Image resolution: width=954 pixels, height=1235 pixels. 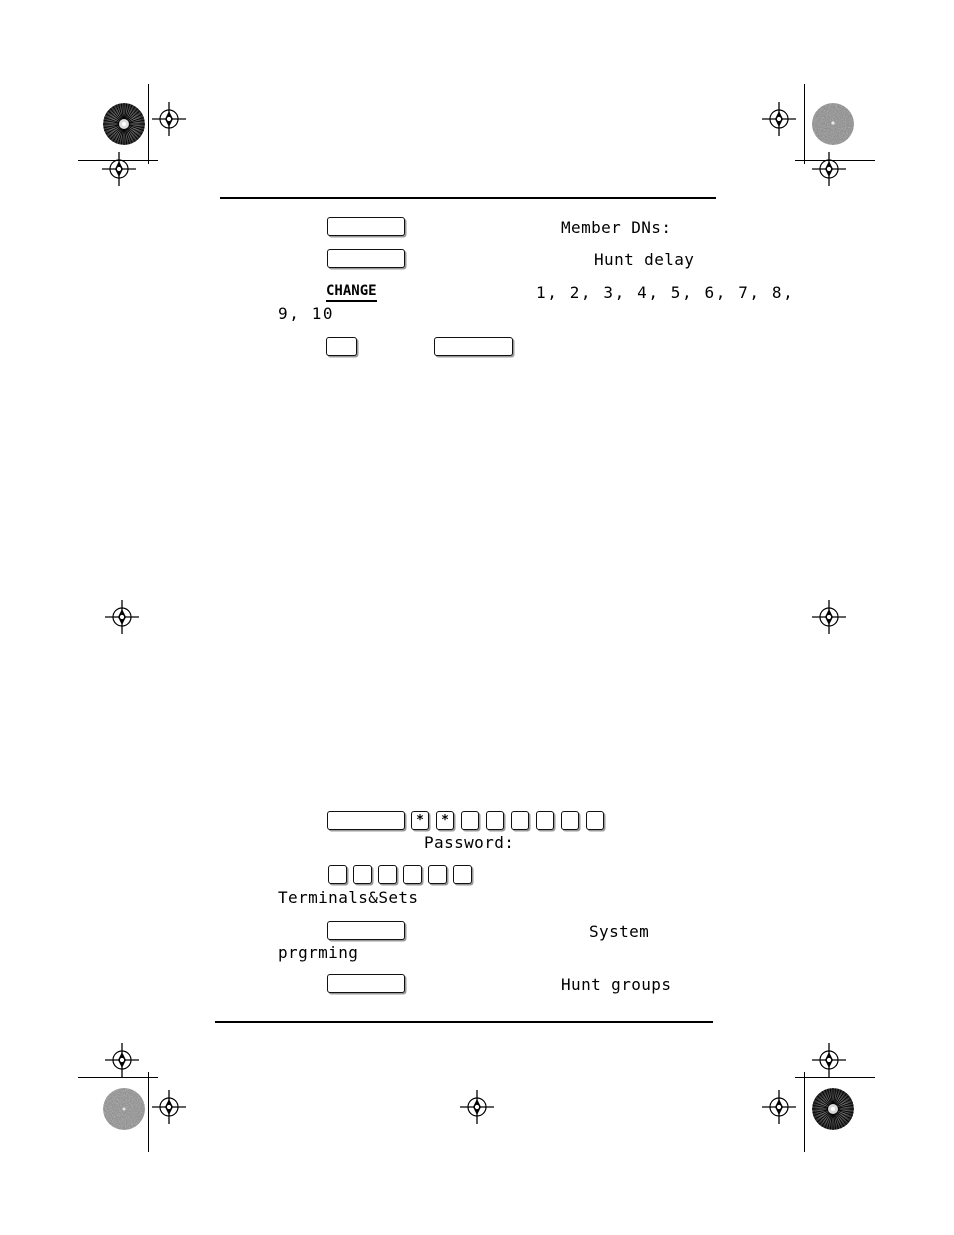 I want to click on trim-line-top-left-vertical, so click(x=148, y=124).